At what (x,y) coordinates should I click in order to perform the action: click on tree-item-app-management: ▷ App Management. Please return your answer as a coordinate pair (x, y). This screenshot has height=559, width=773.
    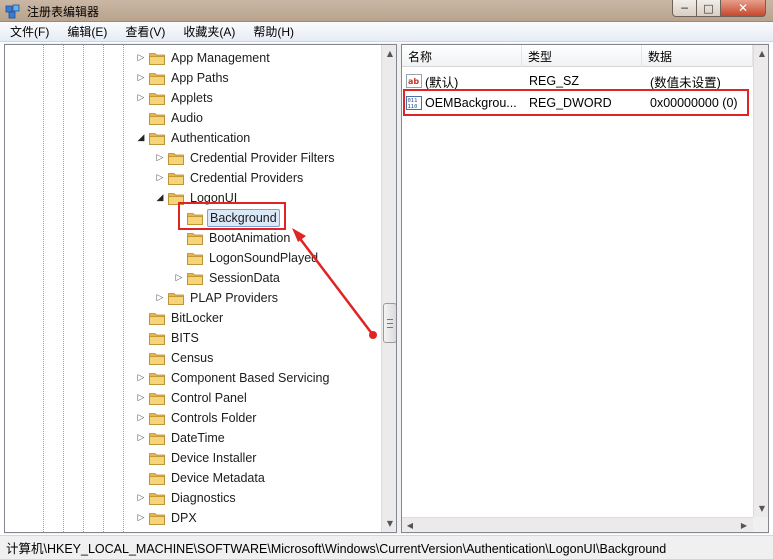
    Looking at the image, I should click on (203, 58).